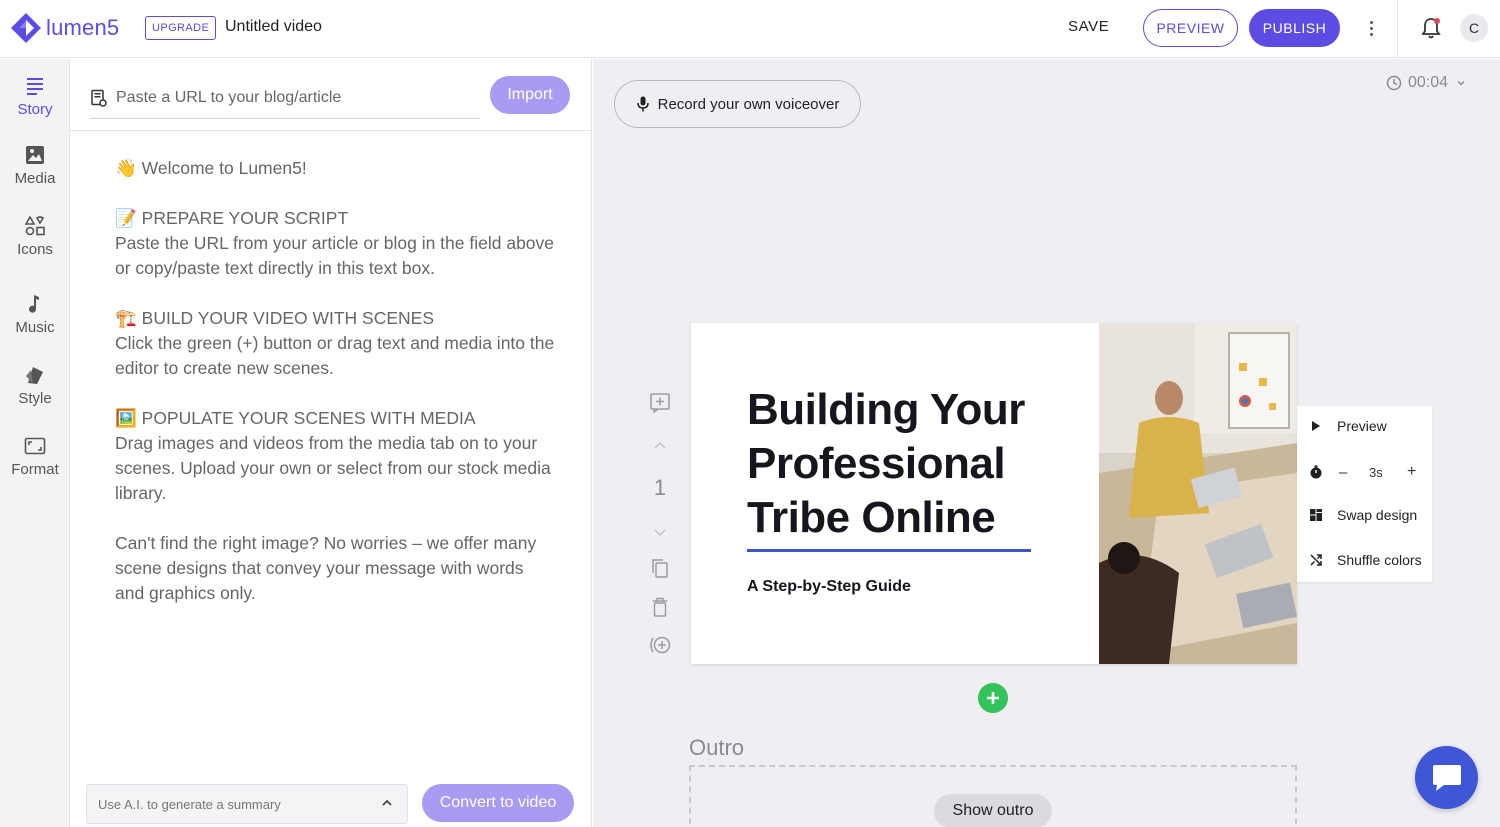  Describe the element at coordinates (1394, 83) in the screenshot. I see `clock-icon` at that location.